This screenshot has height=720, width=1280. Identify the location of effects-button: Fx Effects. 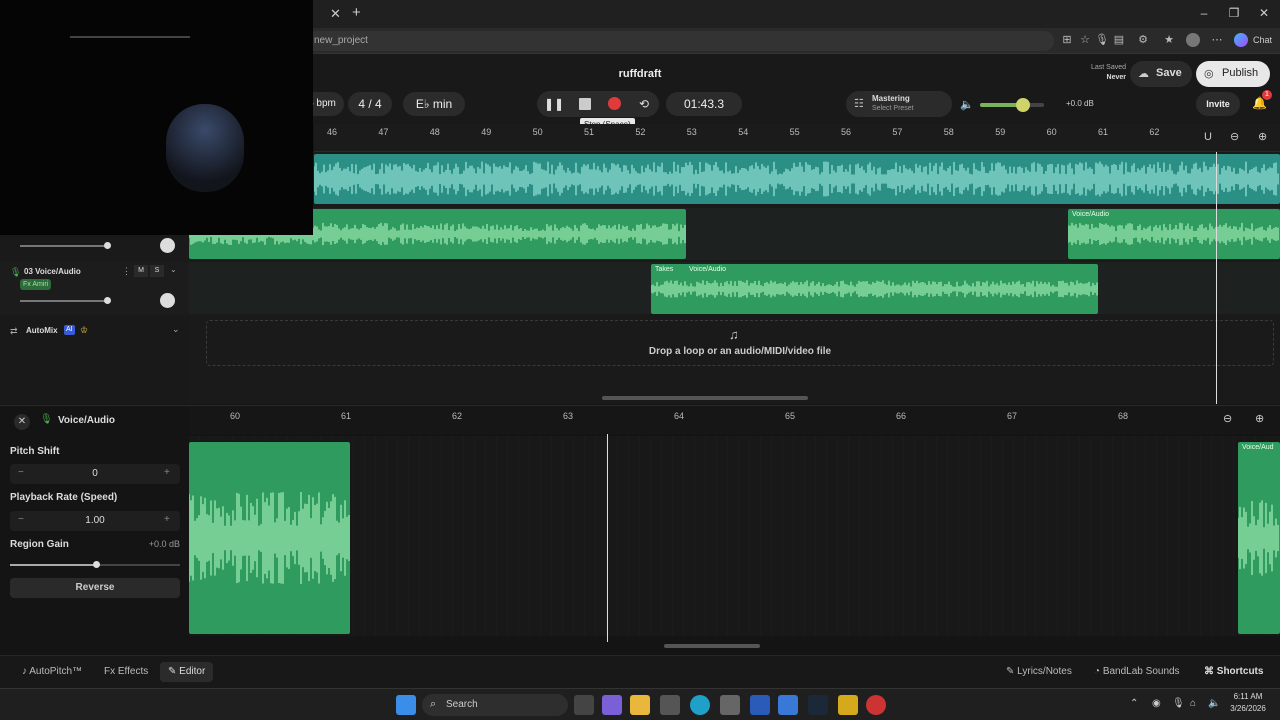
(126, 672).